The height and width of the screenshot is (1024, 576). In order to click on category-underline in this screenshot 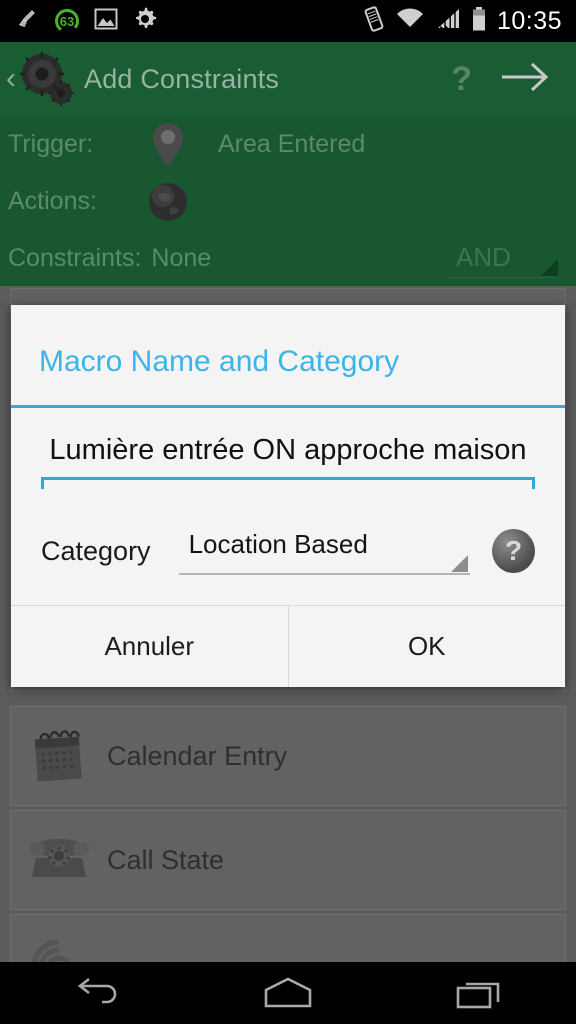, I will do `click(324, 574)`.